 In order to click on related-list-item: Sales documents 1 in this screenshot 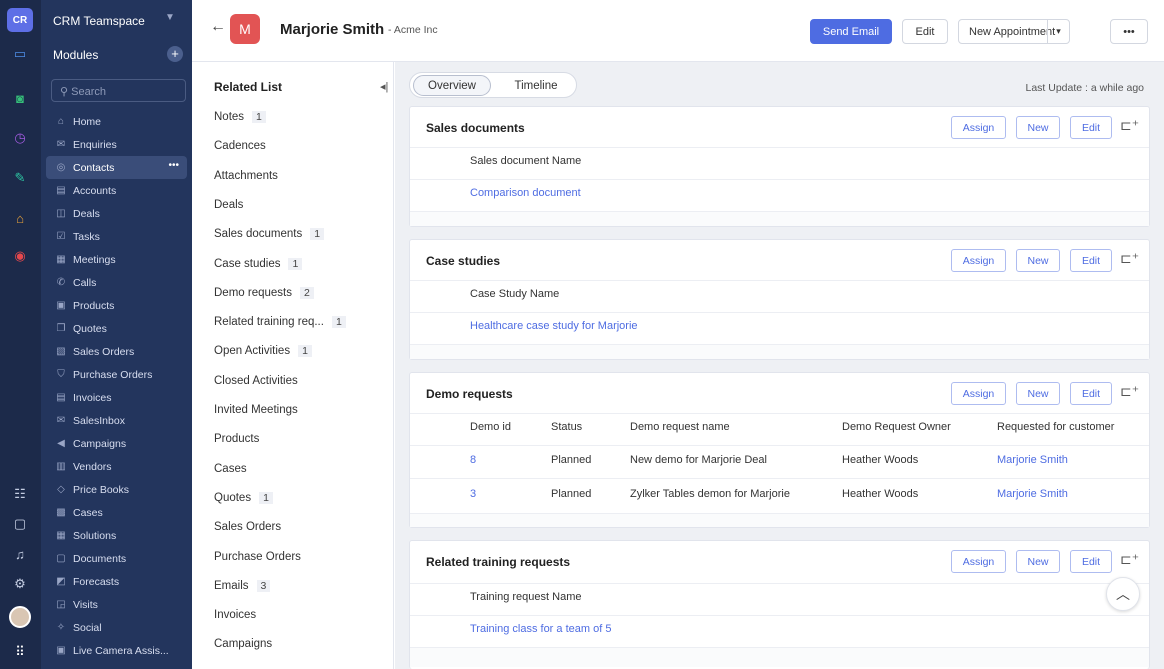, I will do `click(269, 234)`.